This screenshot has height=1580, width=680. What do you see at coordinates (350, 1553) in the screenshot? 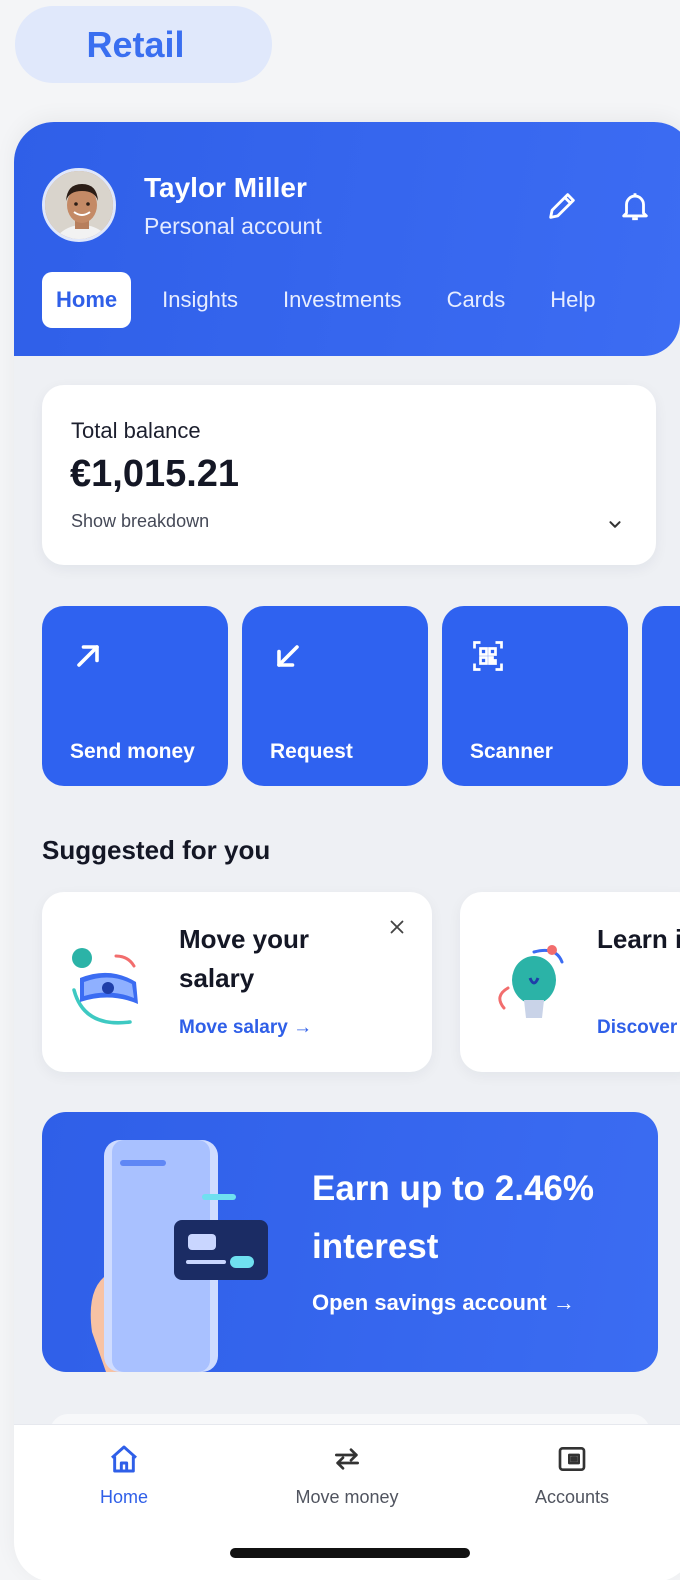
I see `home-indicator` at bounding box center [350, 1553].